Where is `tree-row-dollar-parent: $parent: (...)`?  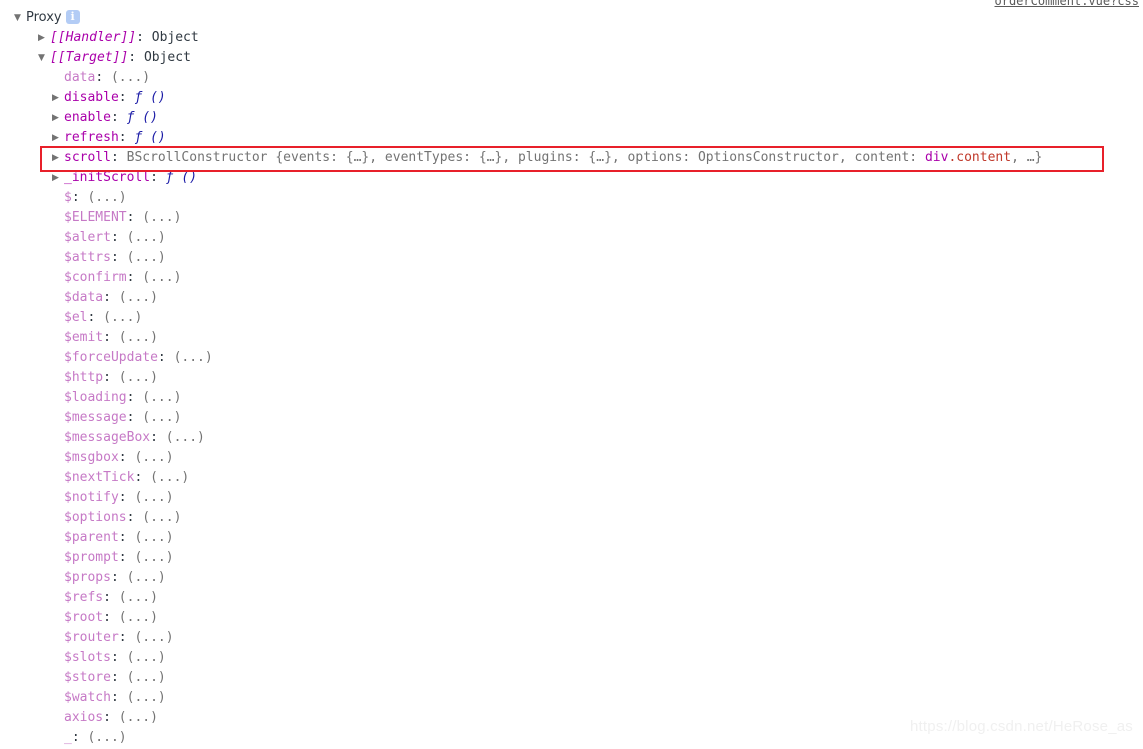
tree-row-dollar-parent: $parent: (...) is located at coordinates (571, 538).